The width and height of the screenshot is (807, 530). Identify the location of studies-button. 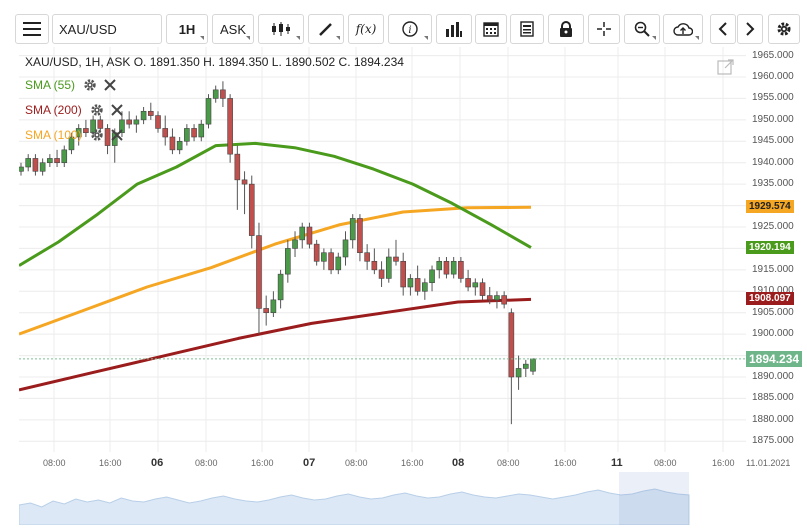
(454, 29).